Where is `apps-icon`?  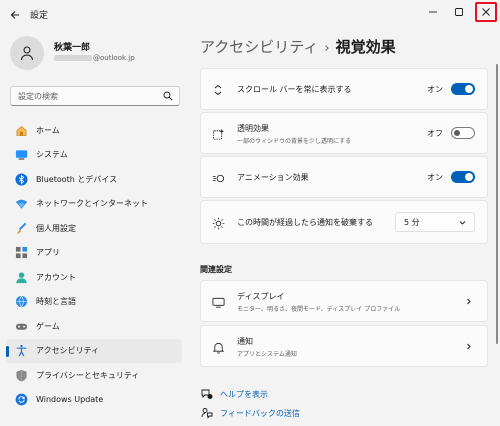
apps-icon is located at coordinates (21, 253).